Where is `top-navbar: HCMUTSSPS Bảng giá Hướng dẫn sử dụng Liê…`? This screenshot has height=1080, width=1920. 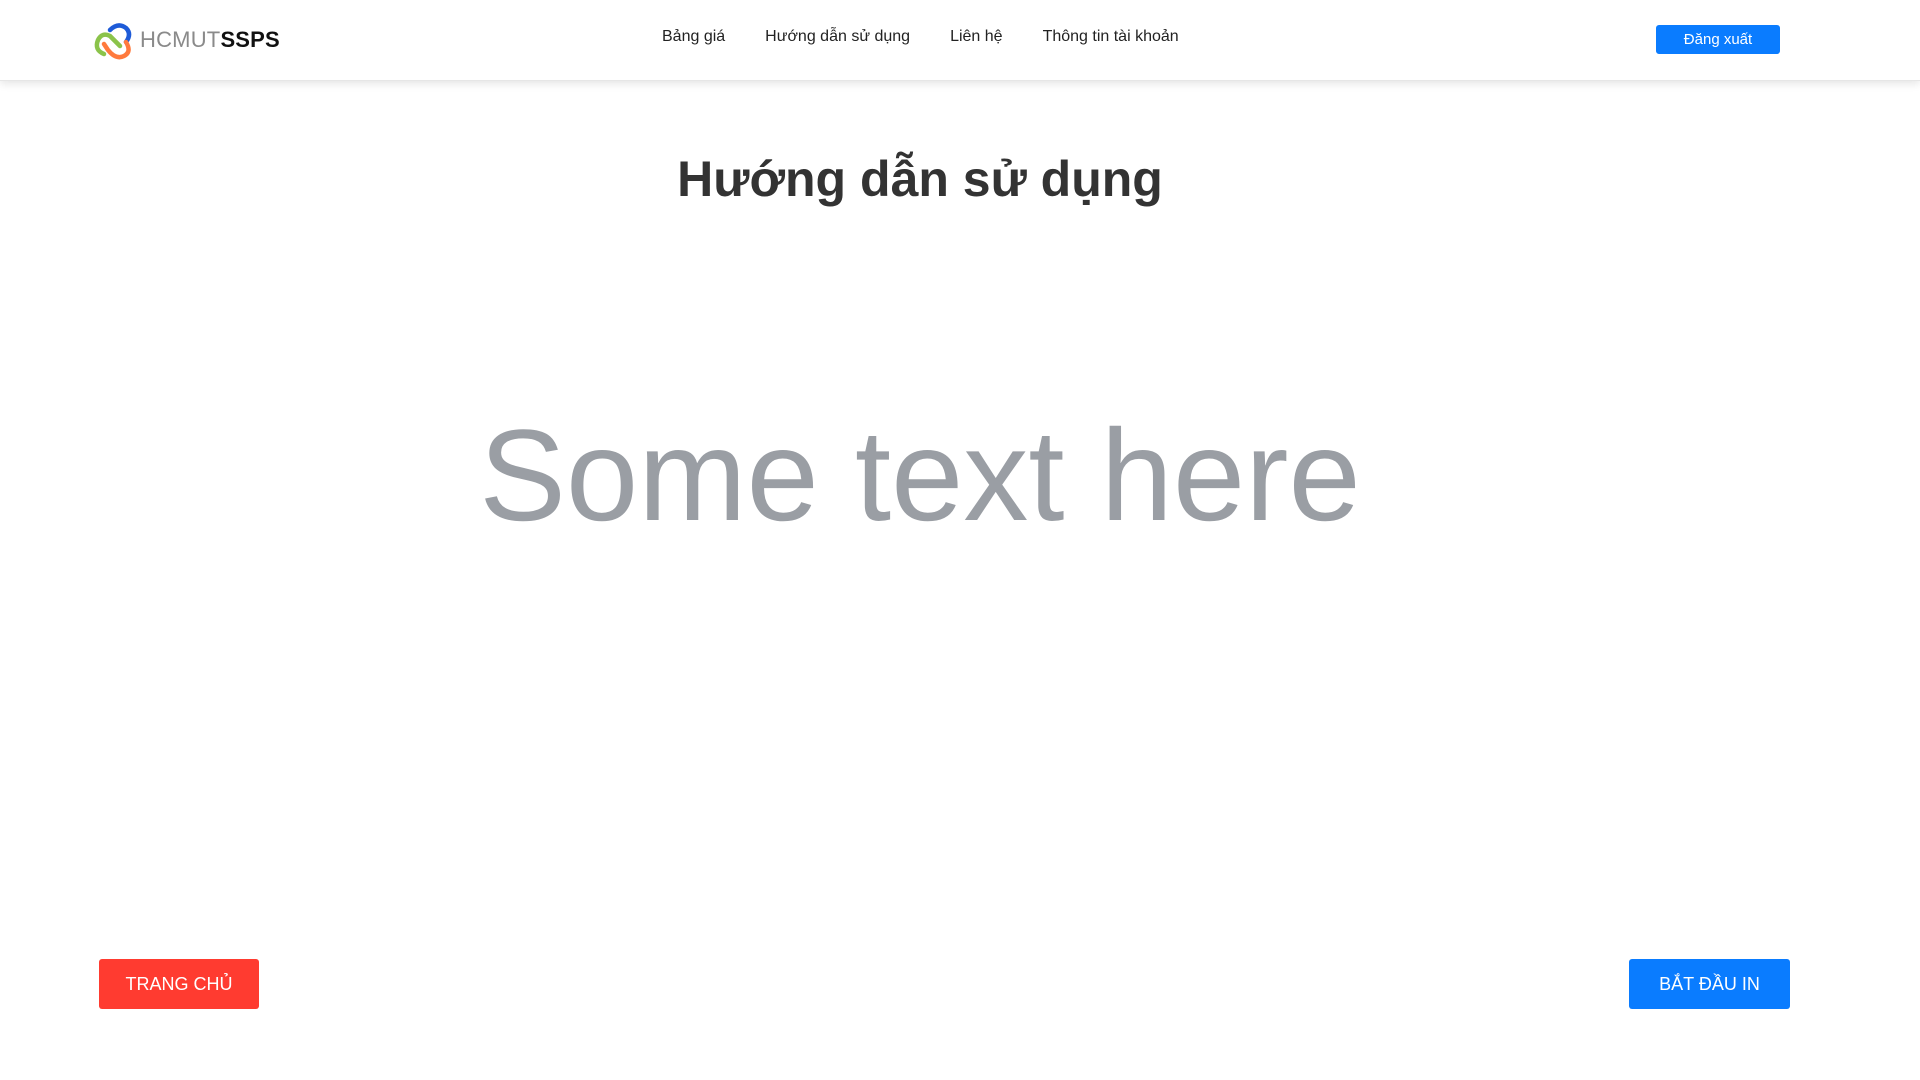 top-navbar: HCMUTSSPS Bảng giá Hướng dẫn sử dụng Liê… is located at coordinates (960, 40).